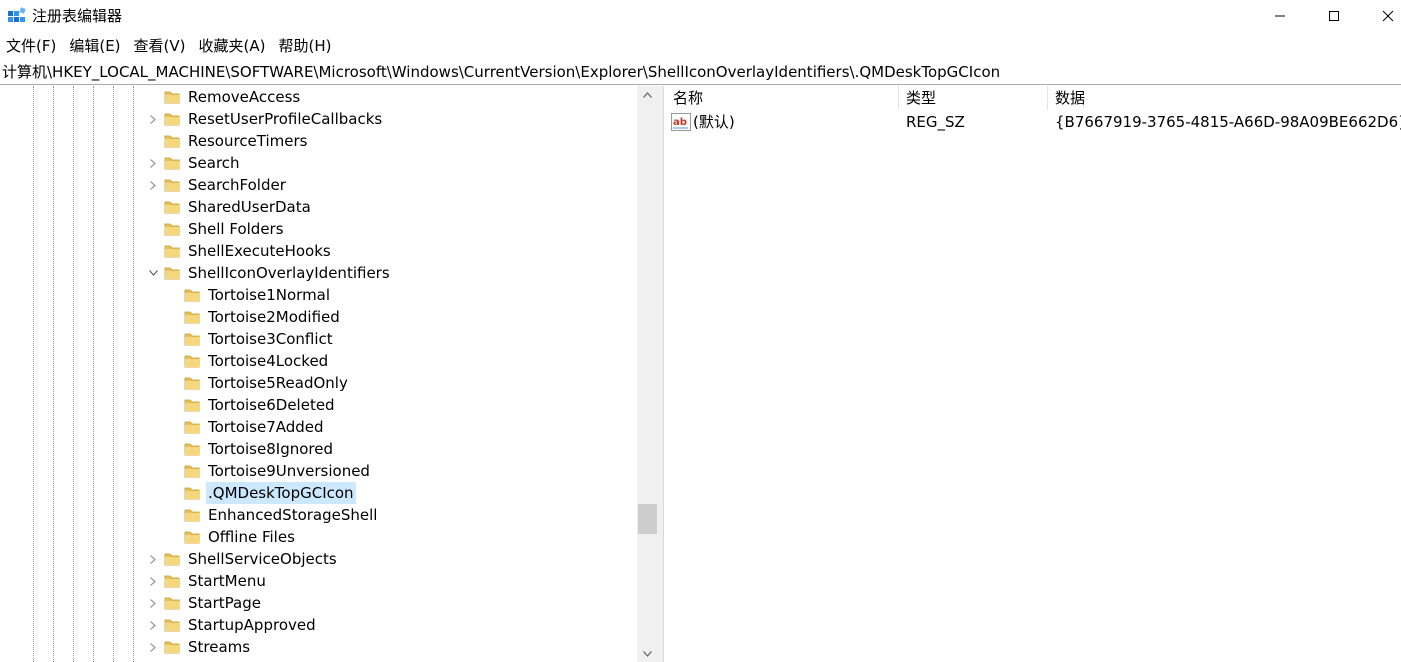  What do you see at coordinates (318, 229) in the screenshot?
I see `tree-item: Shell Folders` at bounding box center [318, 229].